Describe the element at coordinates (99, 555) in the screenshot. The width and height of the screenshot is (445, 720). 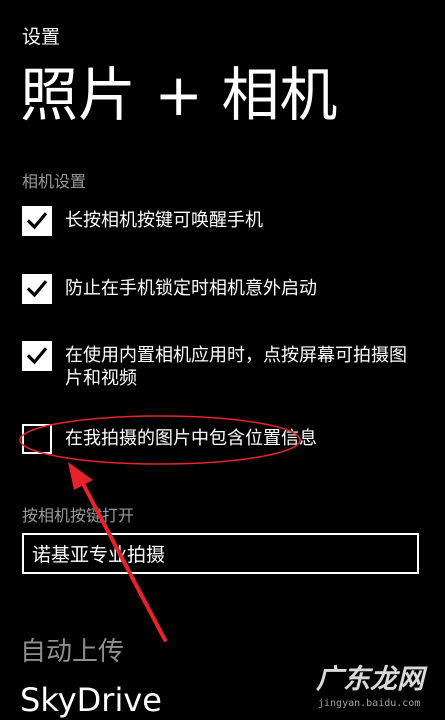
I see `selector-value: 诺基亚专业拍摄` at that location.